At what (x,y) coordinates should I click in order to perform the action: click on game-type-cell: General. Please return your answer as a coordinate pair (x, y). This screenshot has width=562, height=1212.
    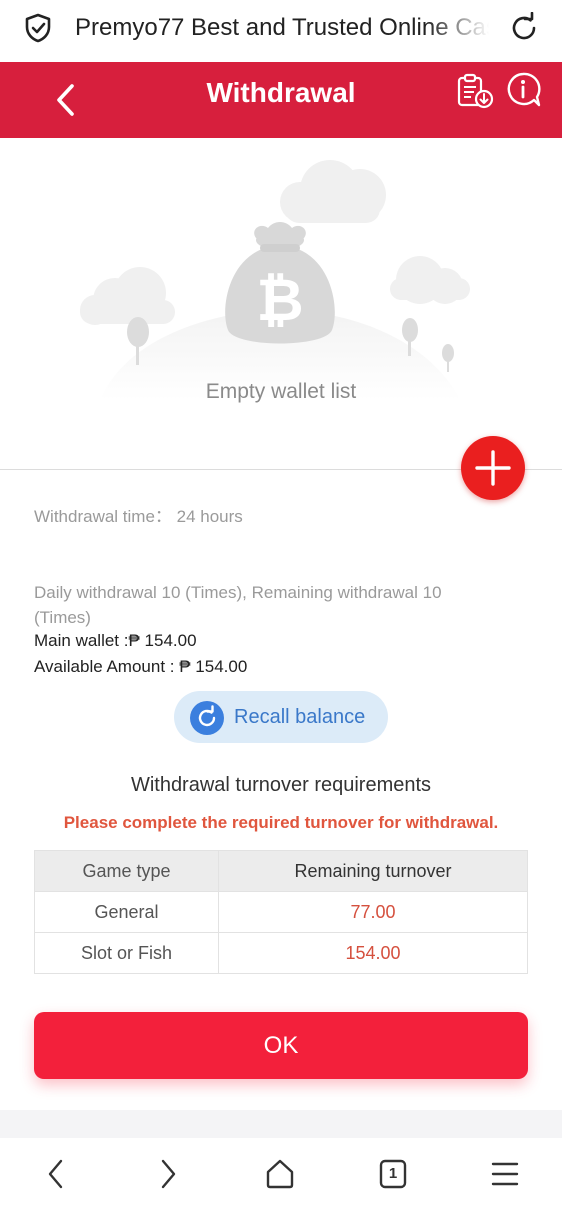
    Looking at the image, I should click on (126, 912).